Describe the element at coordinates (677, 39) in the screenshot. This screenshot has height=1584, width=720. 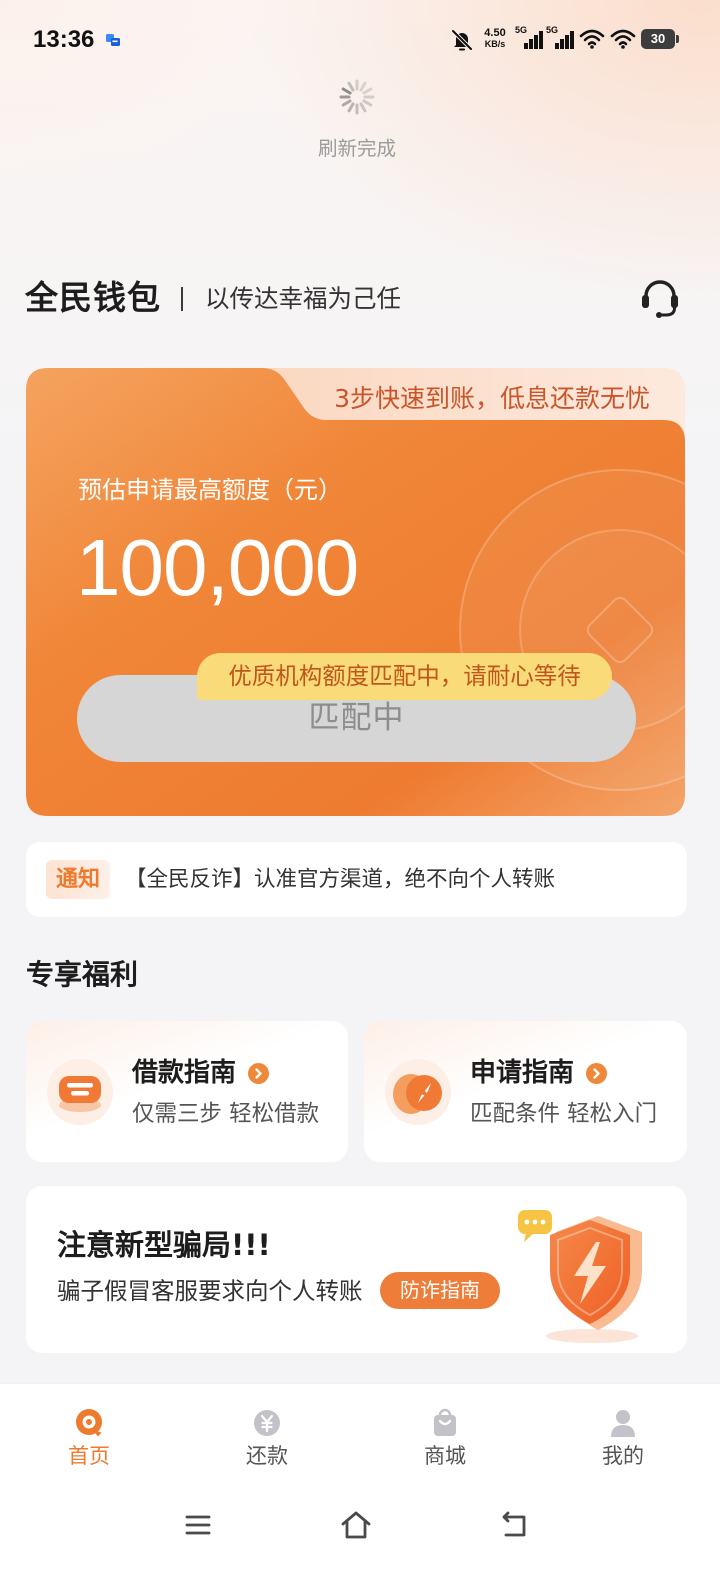
I see `battery-tip` at that location.